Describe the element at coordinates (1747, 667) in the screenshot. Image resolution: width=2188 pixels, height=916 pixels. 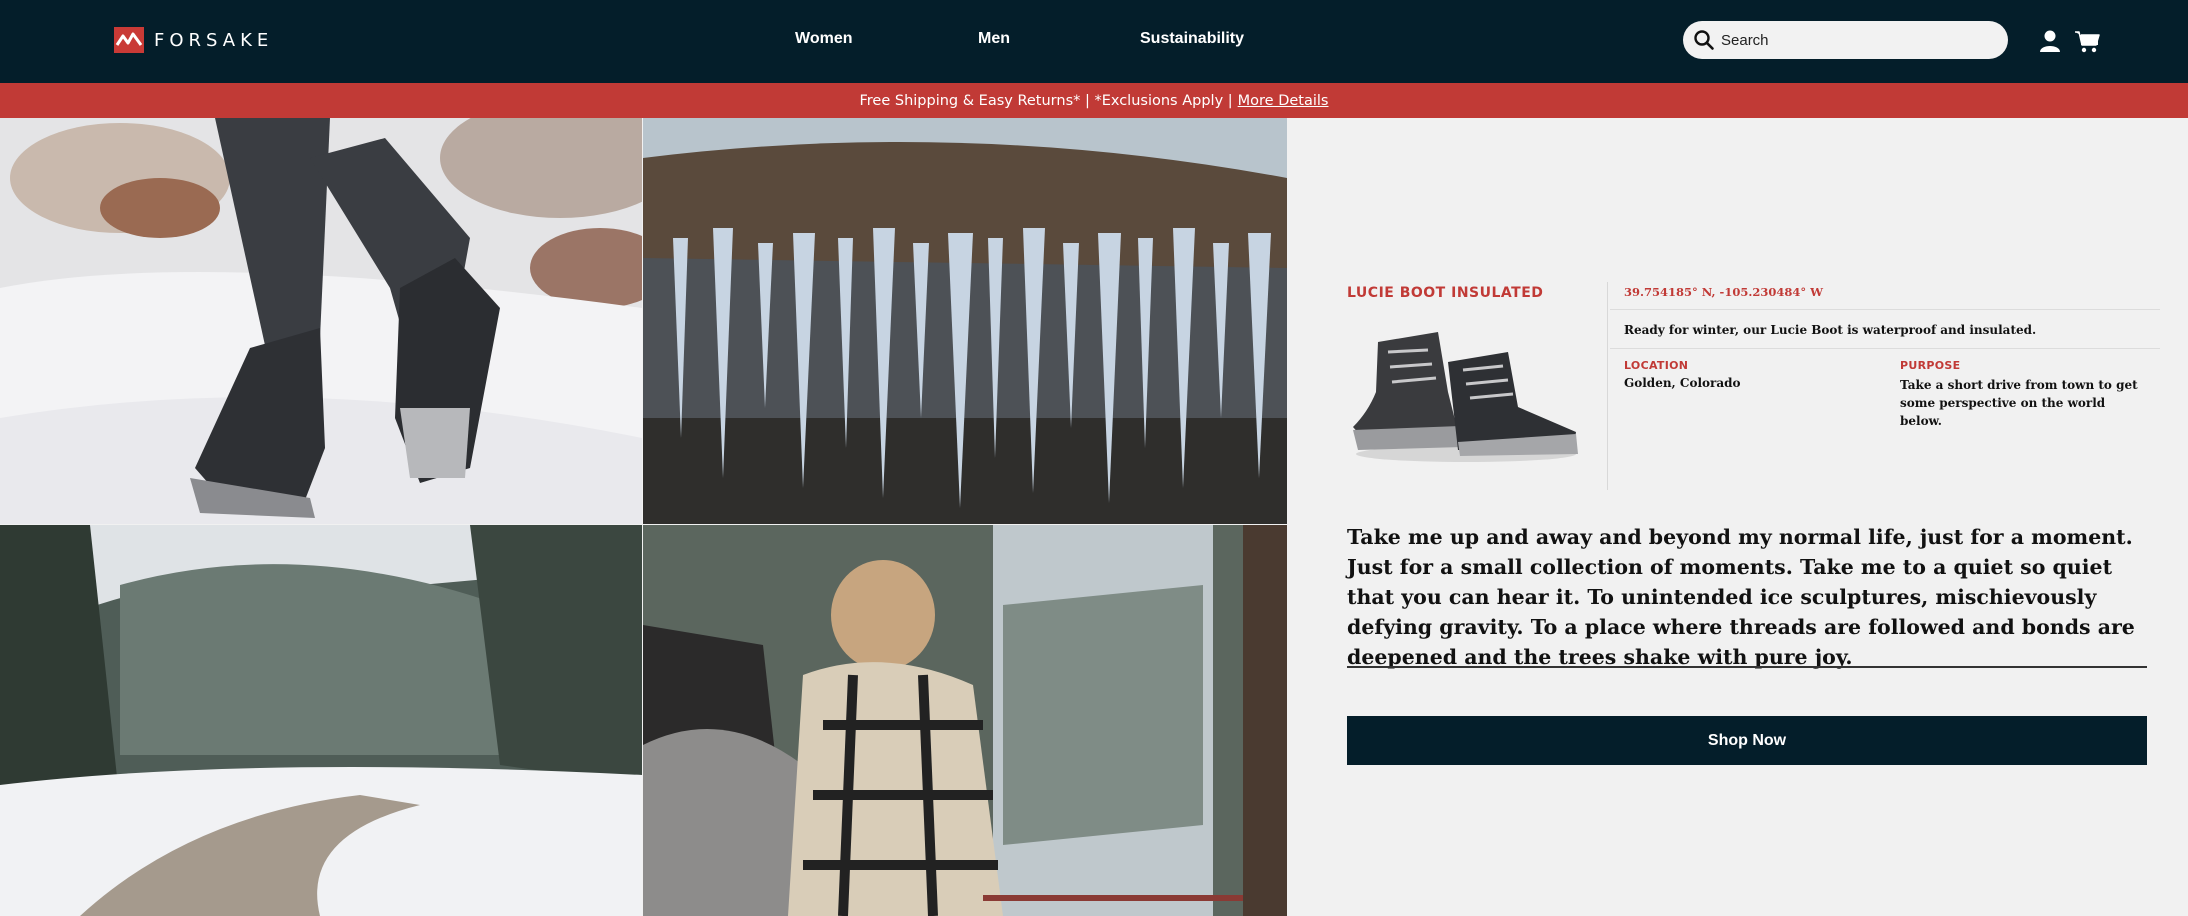
I see `story-rule` at that location.